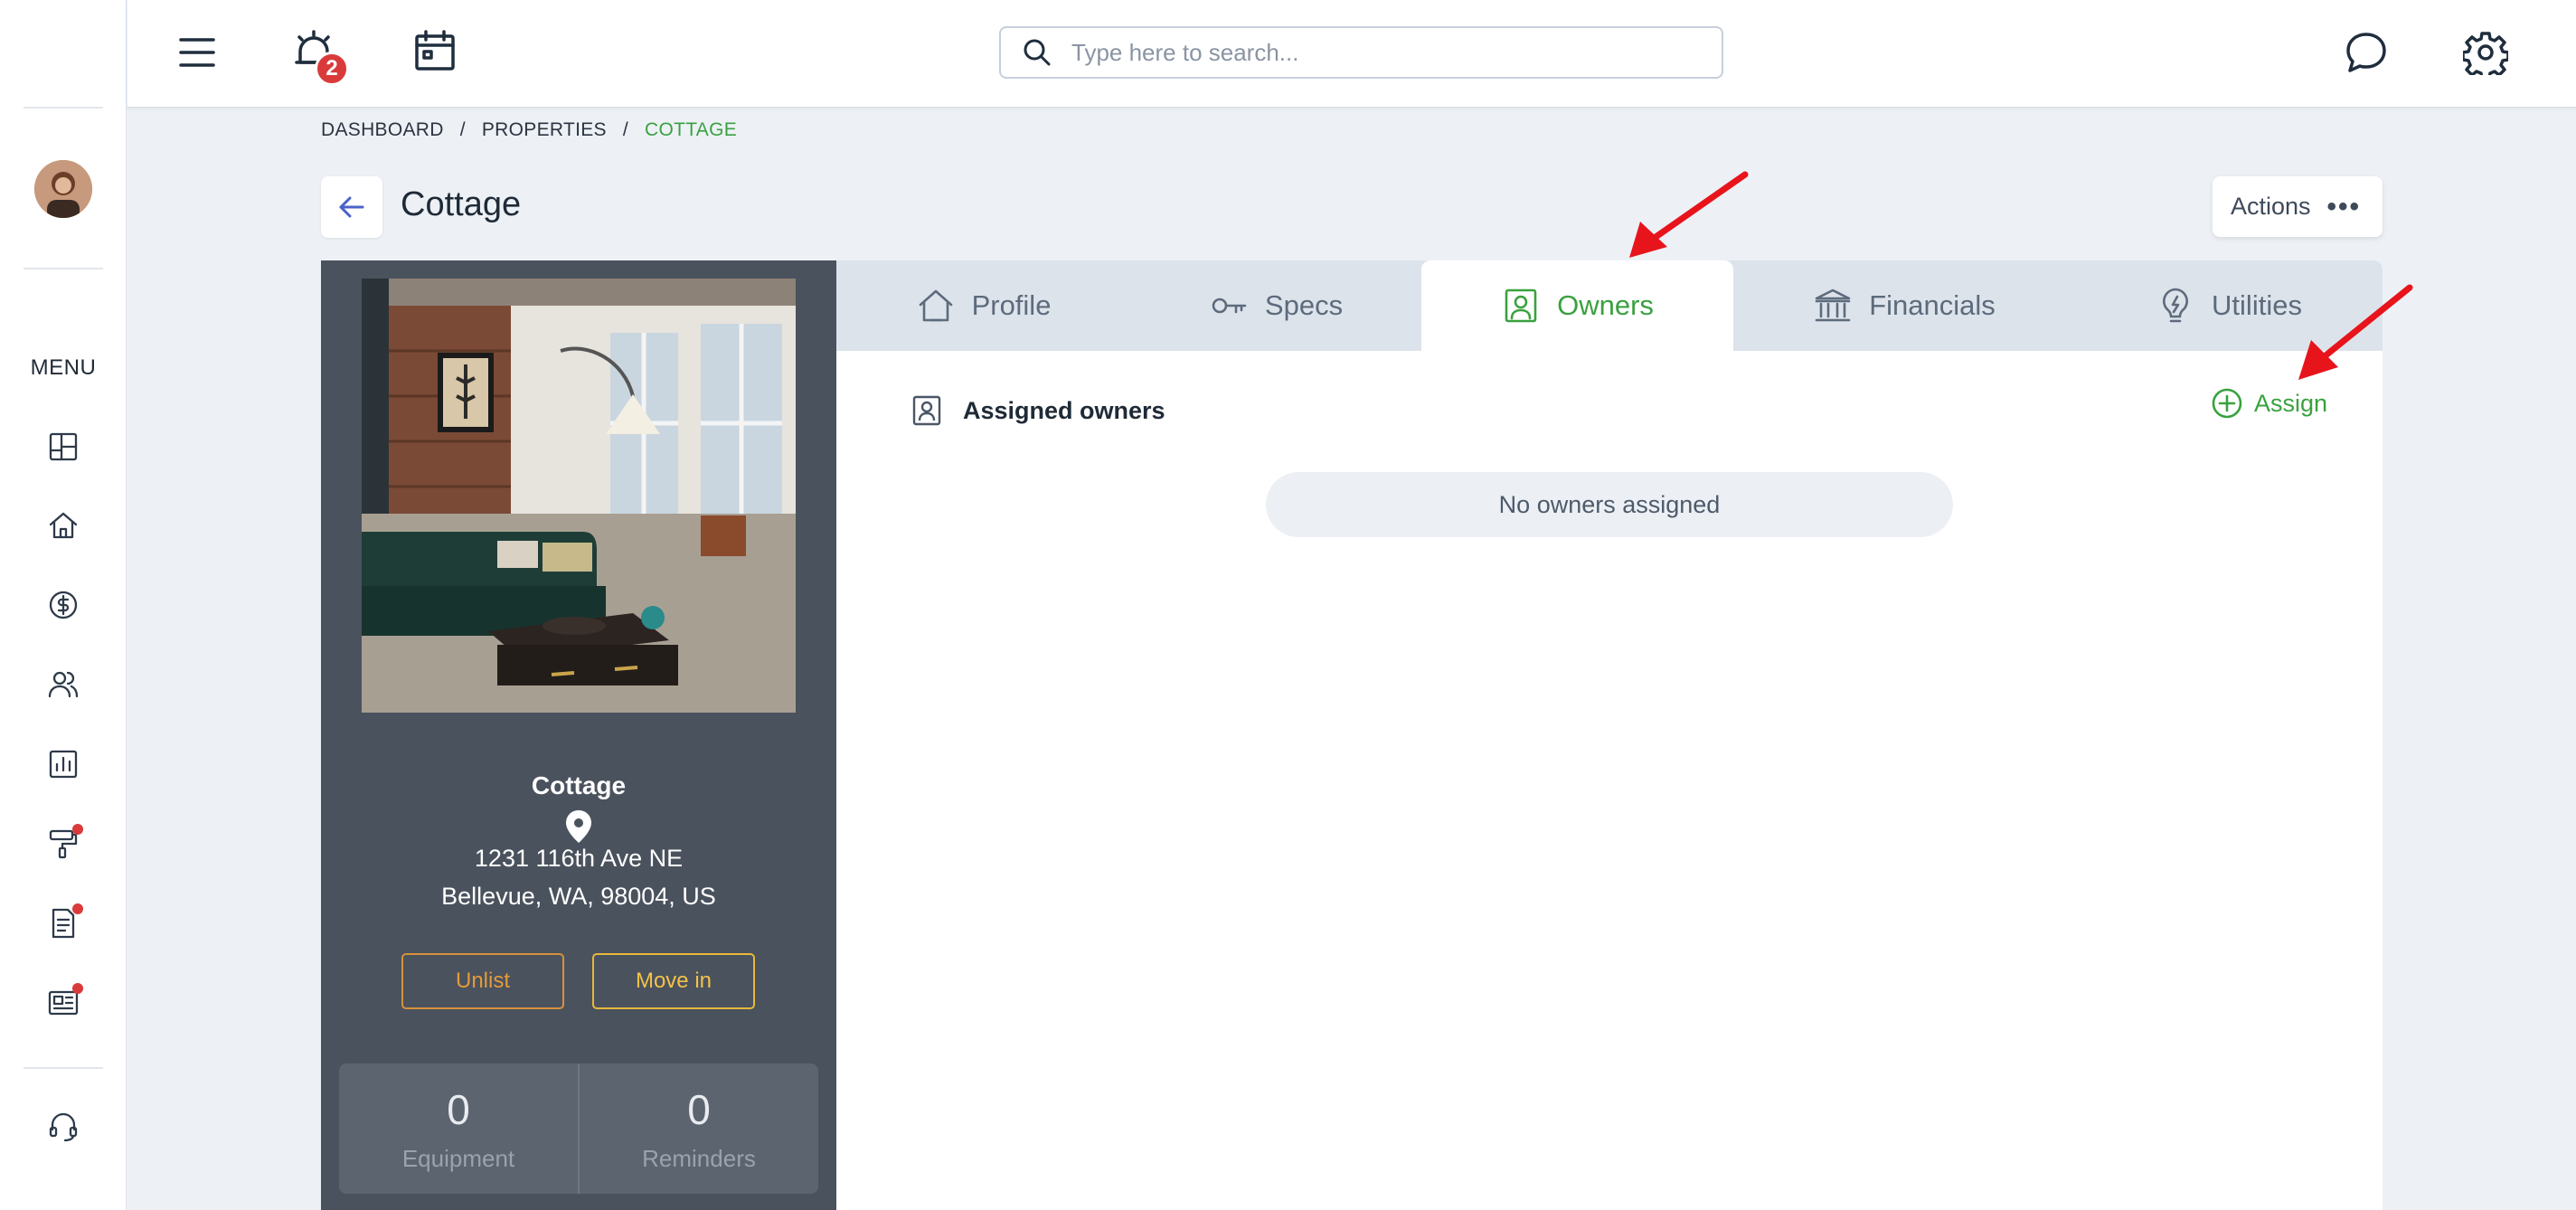  What do you see at coordinates (1369, 52) in the screenshot?
I see `search-input` at bounding box center [1369, 52].